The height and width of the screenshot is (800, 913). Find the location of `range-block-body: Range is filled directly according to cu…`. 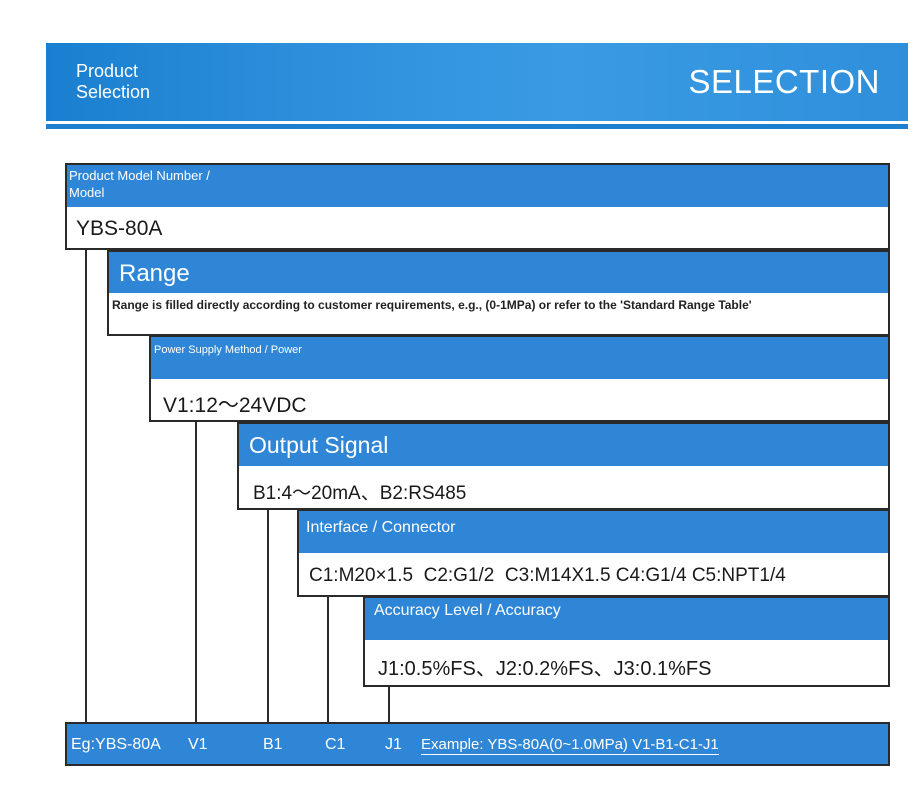

range-block-body: Range is filled directly according to cu… is located at coordinates (498, 313).